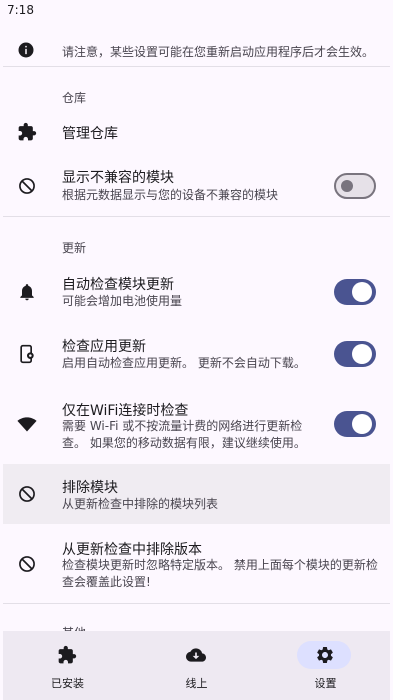 The image size is (393, 700). What do you see at coordinates (196, 11) in the screenshot?
I see `status-bar: 7:18` at bounding box center [196, 11].